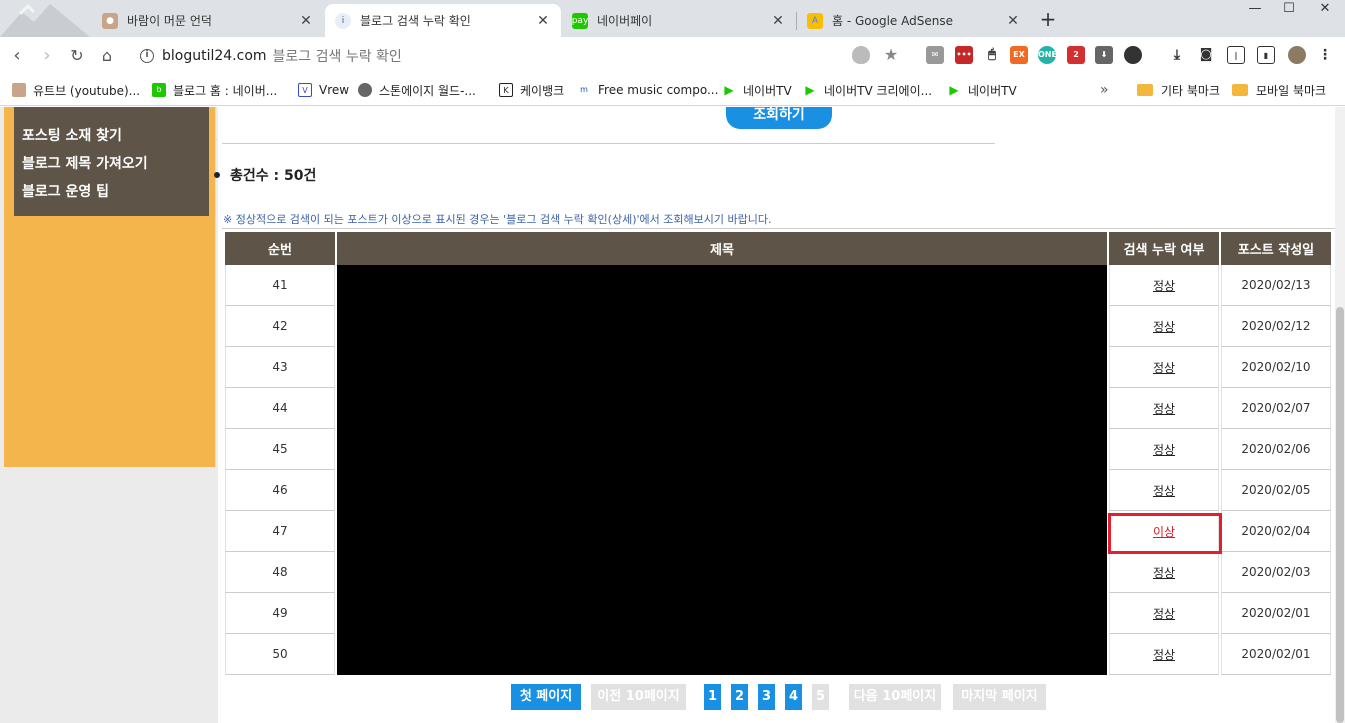 The width and height of the screenshot is (1345, 723). Describe the element at coordinates (159, 90) in the screenshot. I see `blog-icon: b` at that location.